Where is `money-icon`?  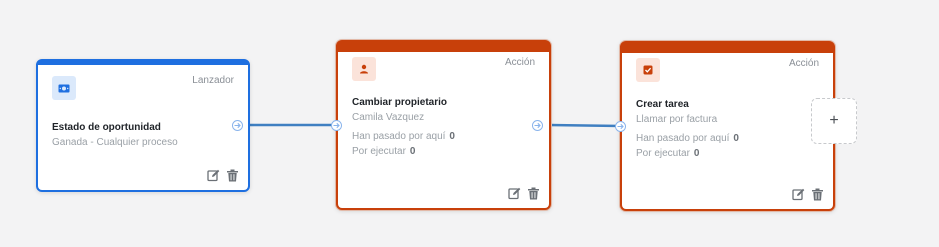
money-icon is located at coordinates (64, 88).